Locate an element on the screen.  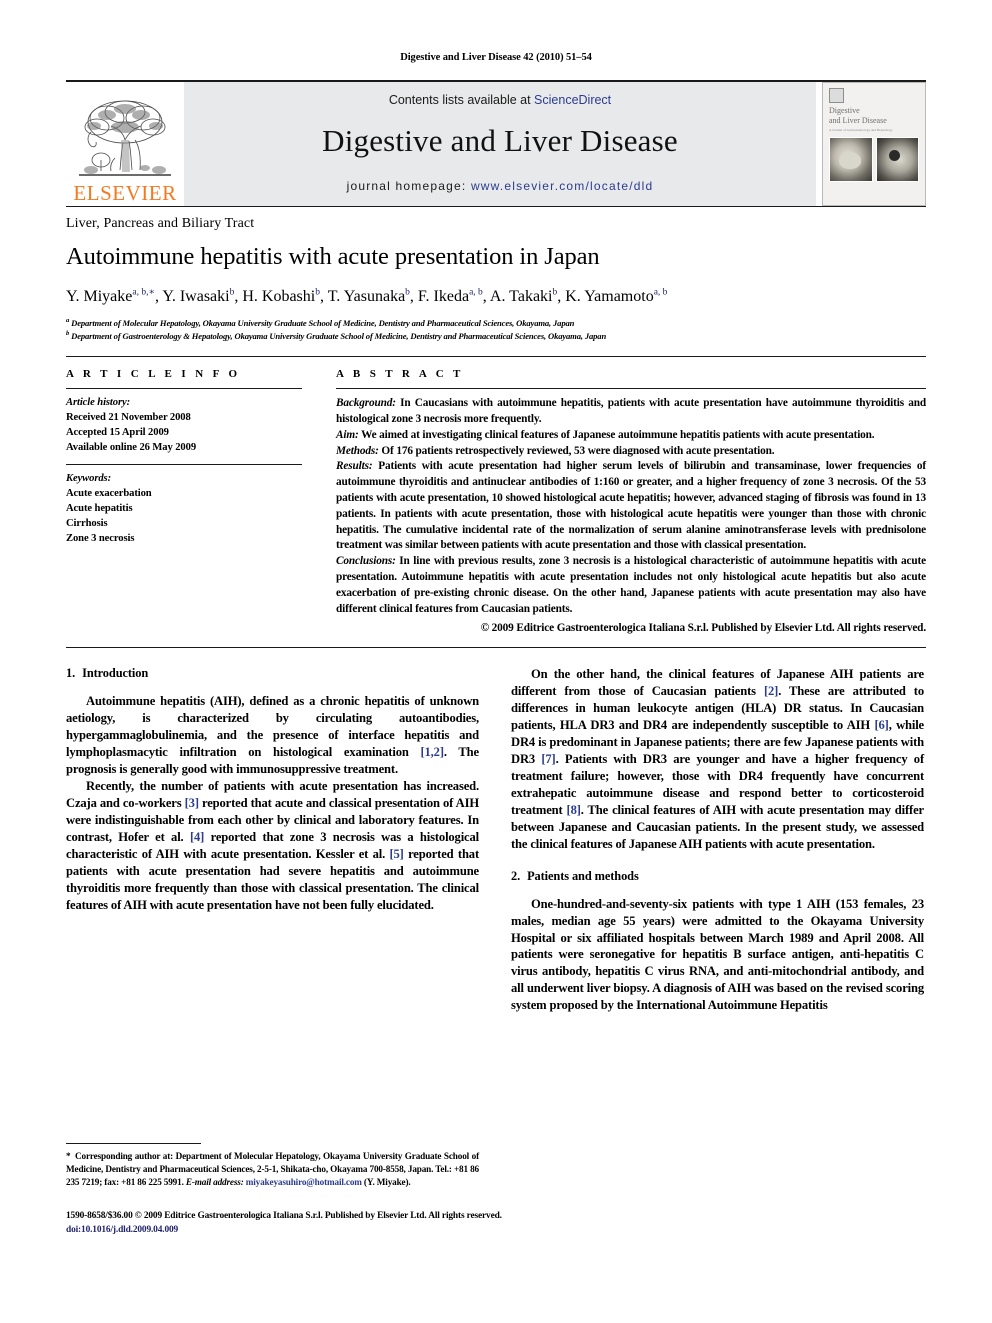
section-heading-patients-methods: 2. Patients and methods is located at coordinates (717, 876).